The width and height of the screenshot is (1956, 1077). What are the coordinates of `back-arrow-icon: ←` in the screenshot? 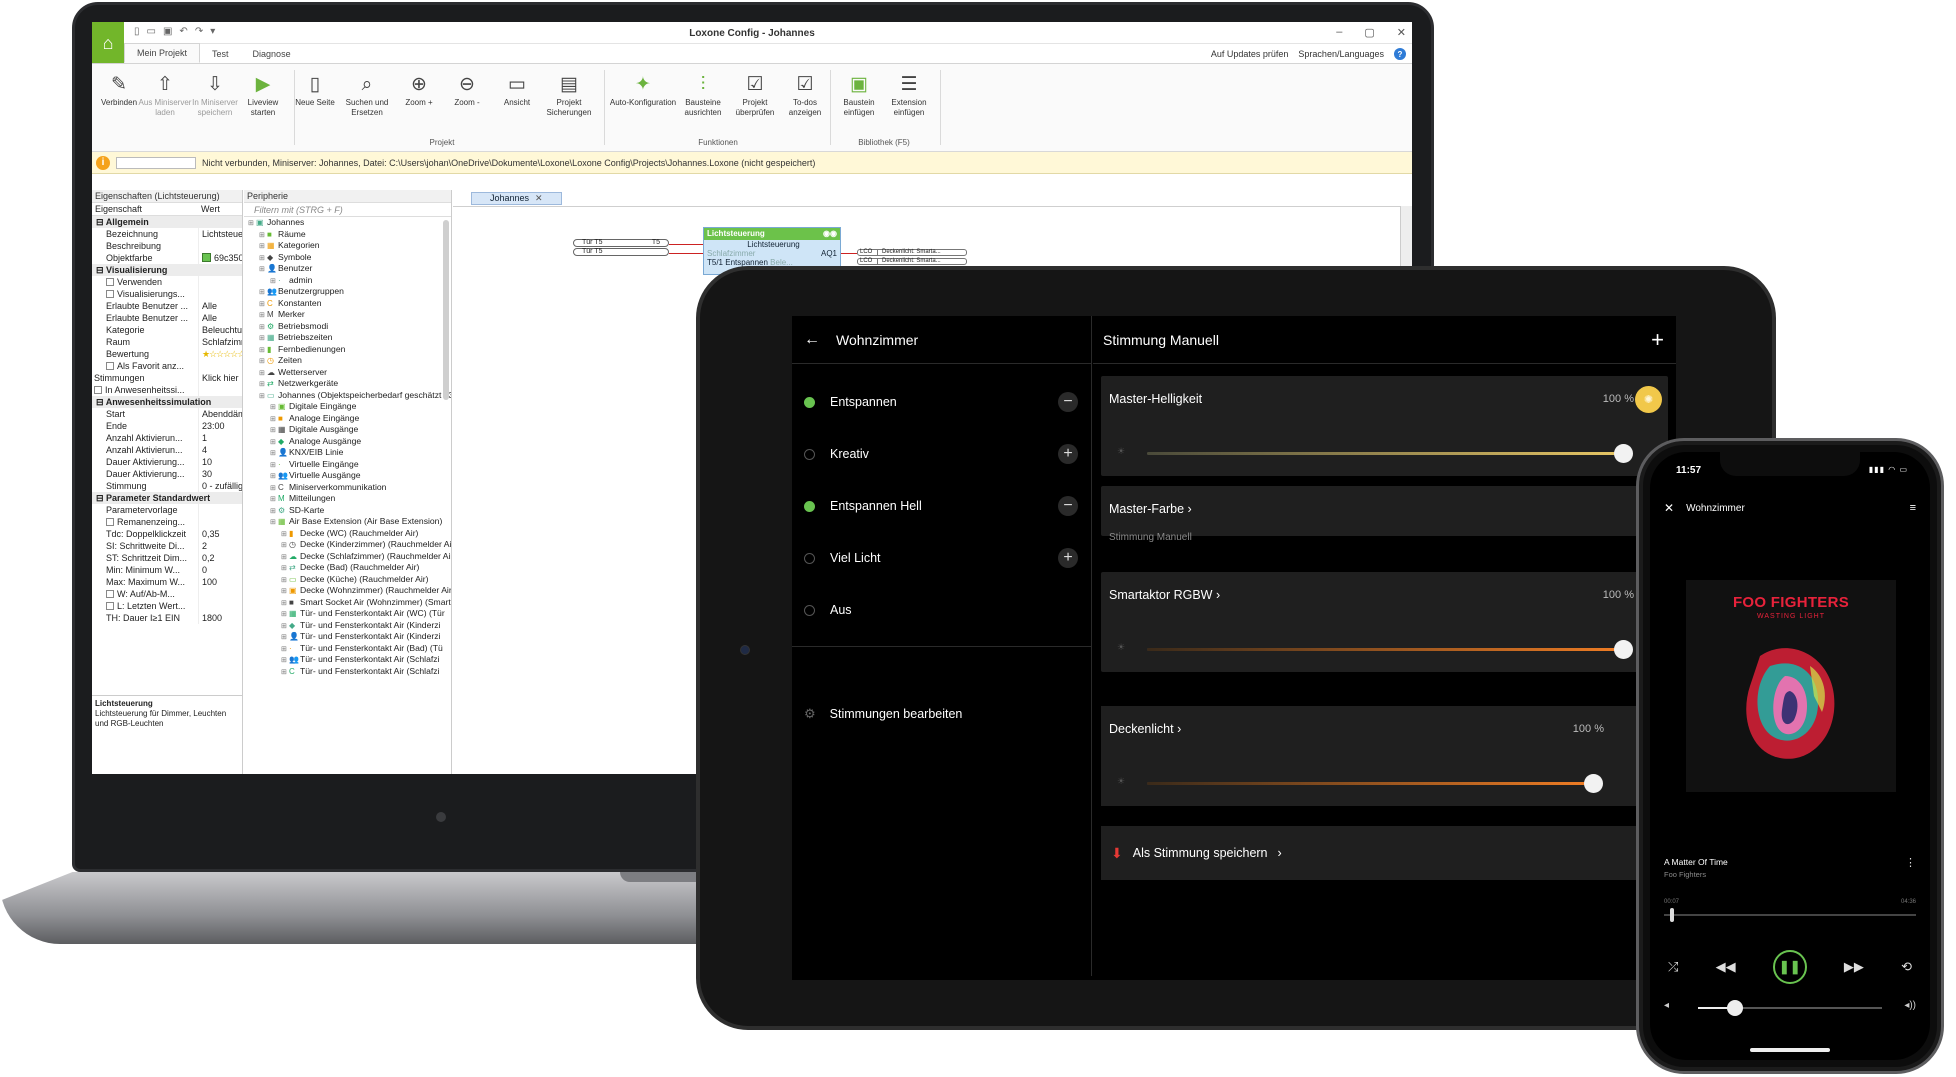 It's located at (812, 340).